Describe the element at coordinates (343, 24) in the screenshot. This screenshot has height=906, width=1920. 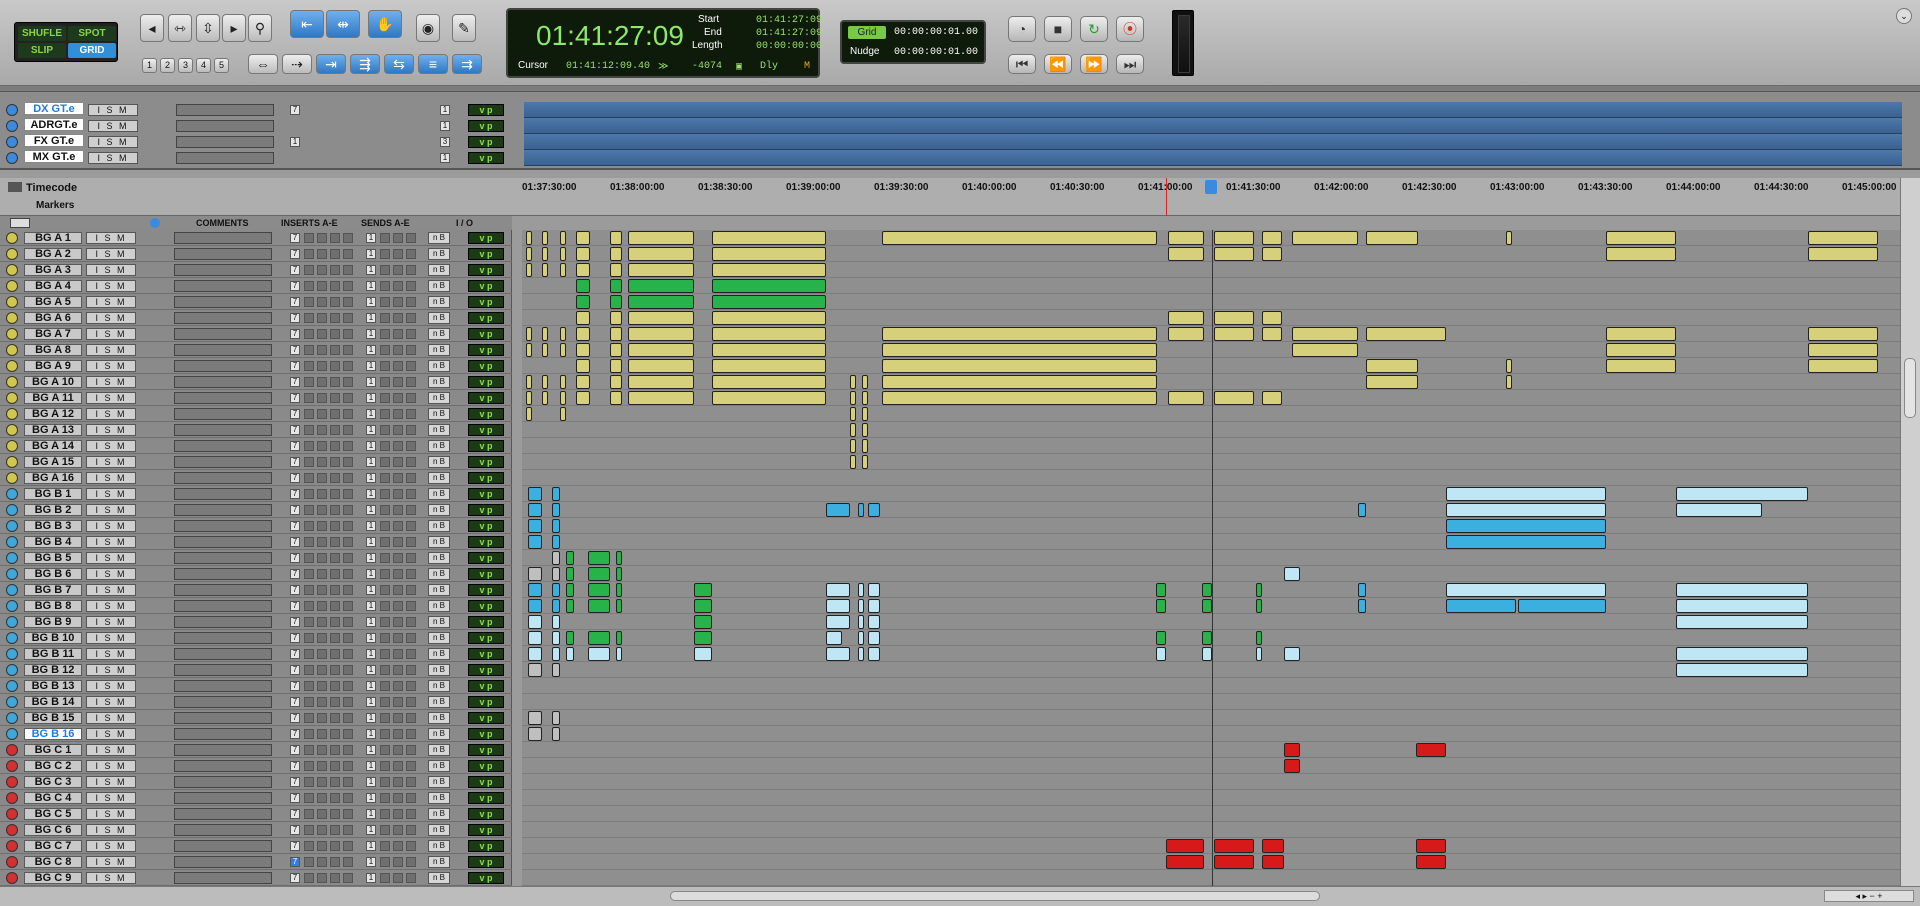
I see `selector-tool-icon: ⇹` at that location.